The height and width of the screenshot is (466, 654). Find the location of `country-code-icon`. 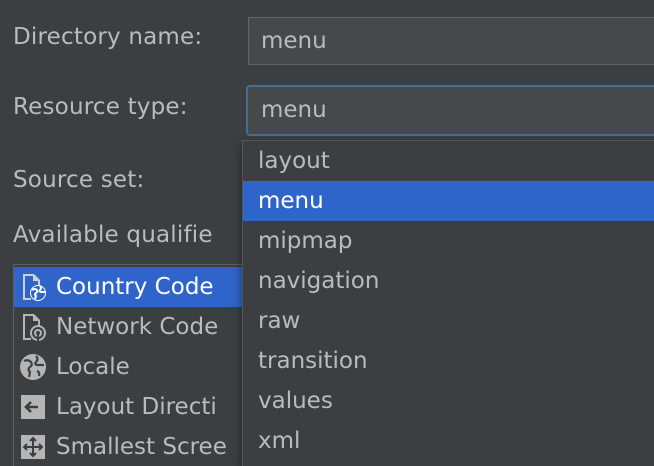

country-code-icon is located at coordinates (34, 287).